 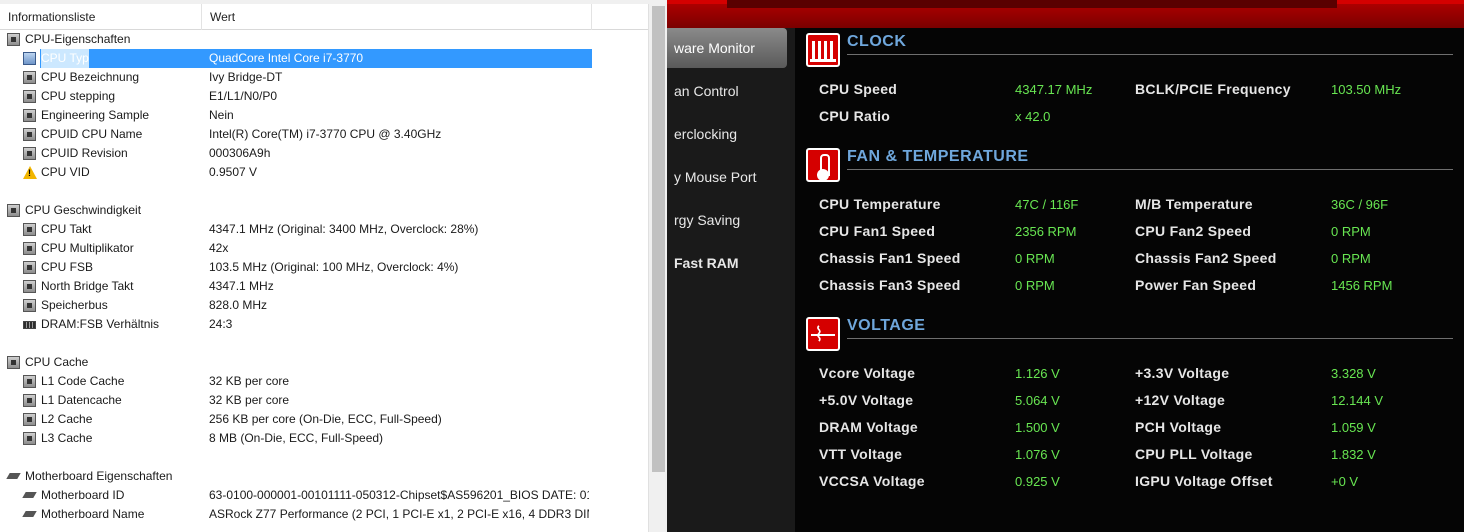 I want to click on row-value: 4347.1 MHz, so click(x=241, y=286).